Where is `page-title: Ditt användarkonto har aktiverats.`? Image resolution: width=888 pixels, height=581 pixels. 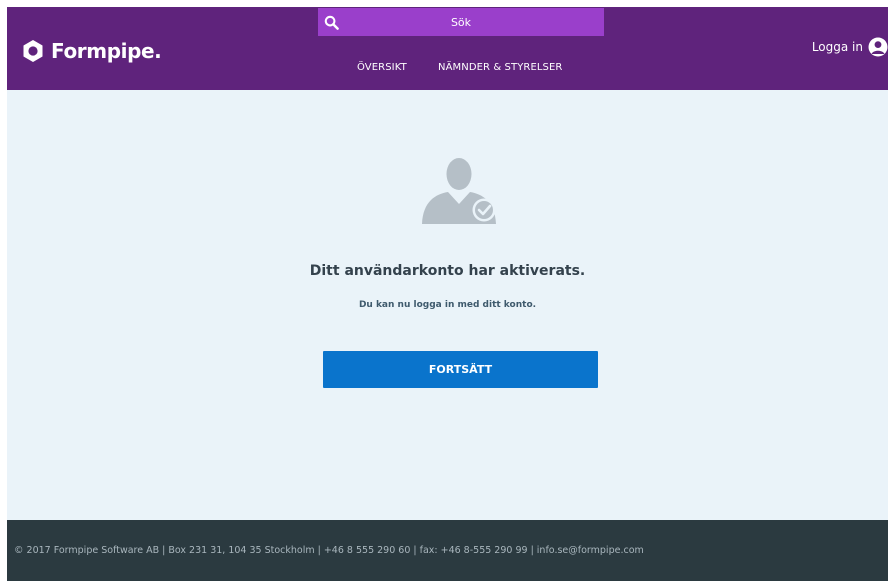 page-title: Ditt användarkonto har aktiverats. is located at coordinates (447, 271).